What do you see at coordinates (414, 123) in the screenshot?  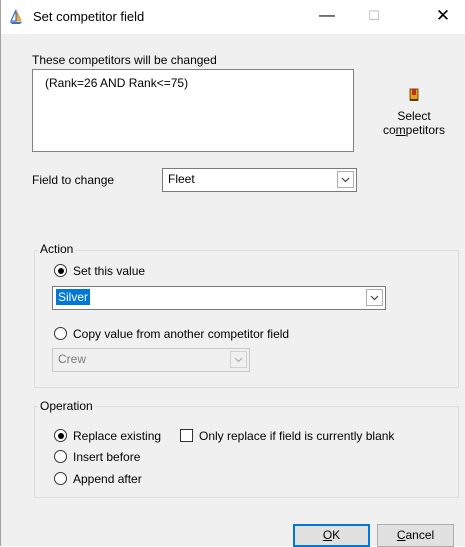 I see `select-competitors-label: Select competitors` at bounding box center [414, 123].